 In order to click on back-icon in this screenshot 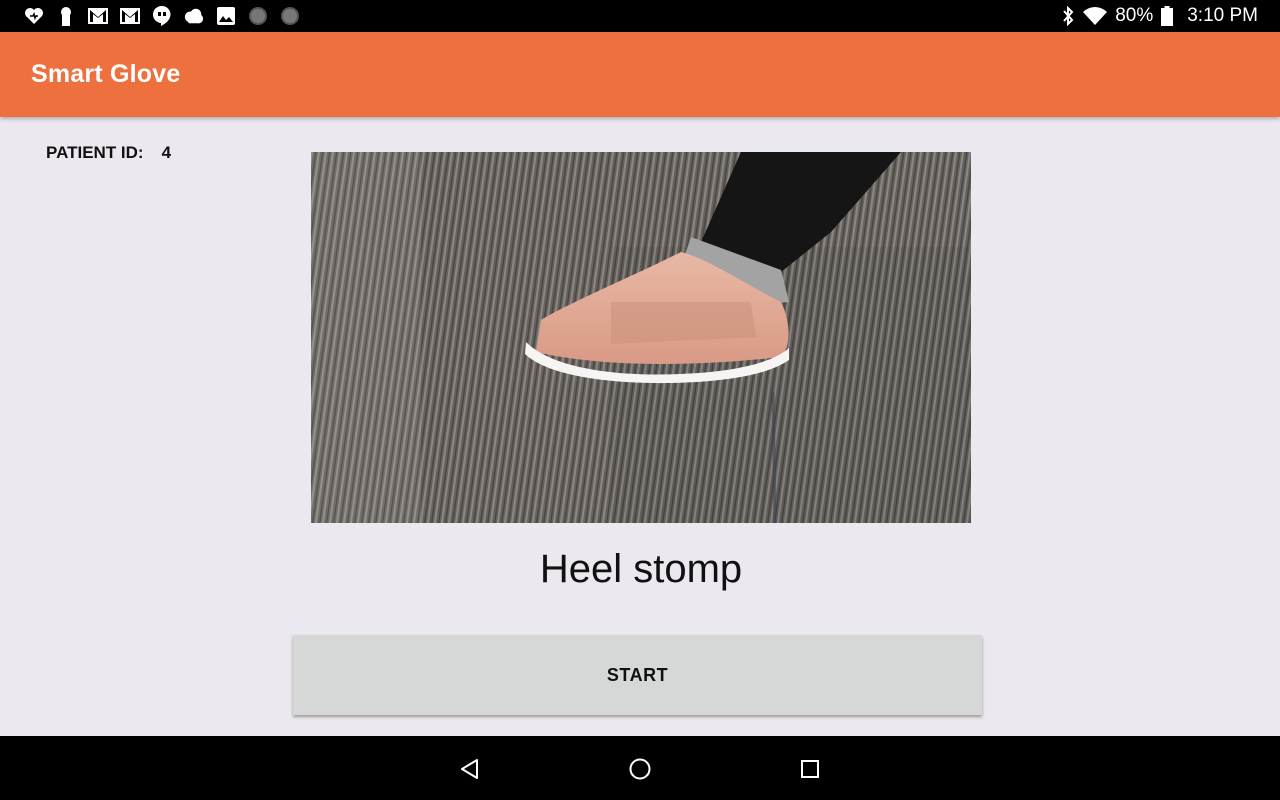, I will do `click(470, 769)`.